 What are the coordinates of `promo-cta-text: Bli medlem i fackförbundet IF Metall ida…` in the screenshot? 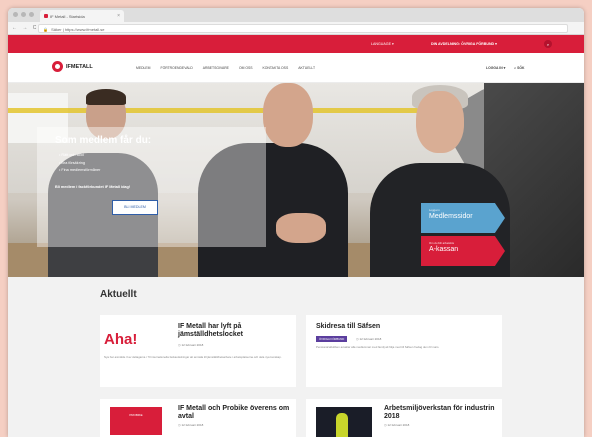 It's located at (93, 187).